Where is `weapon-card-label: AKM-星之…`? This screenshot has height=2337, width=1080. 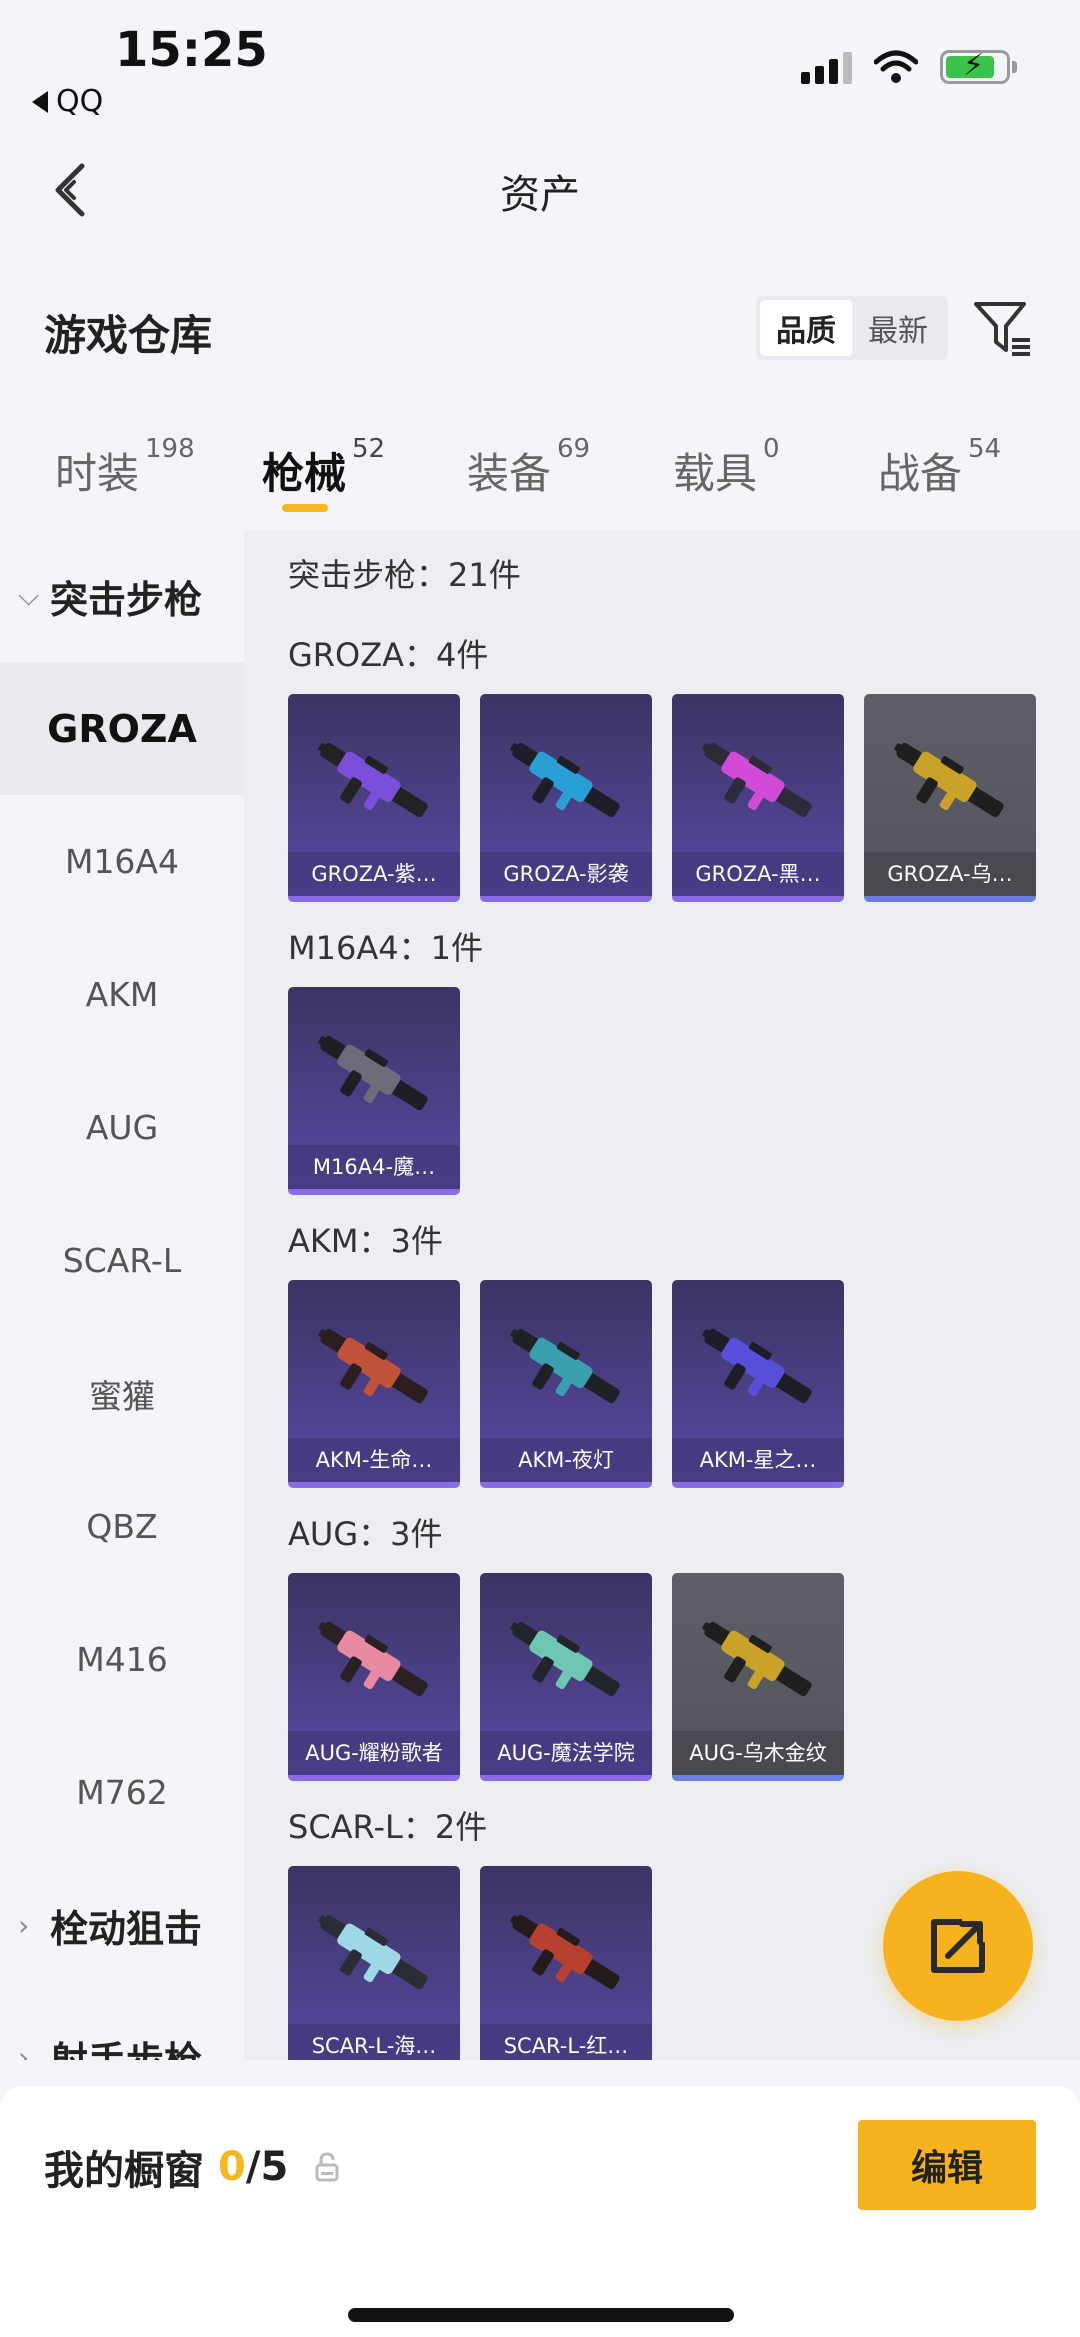 weapon-card-label: AKM-星之… is located at coordinates (758, 1460).